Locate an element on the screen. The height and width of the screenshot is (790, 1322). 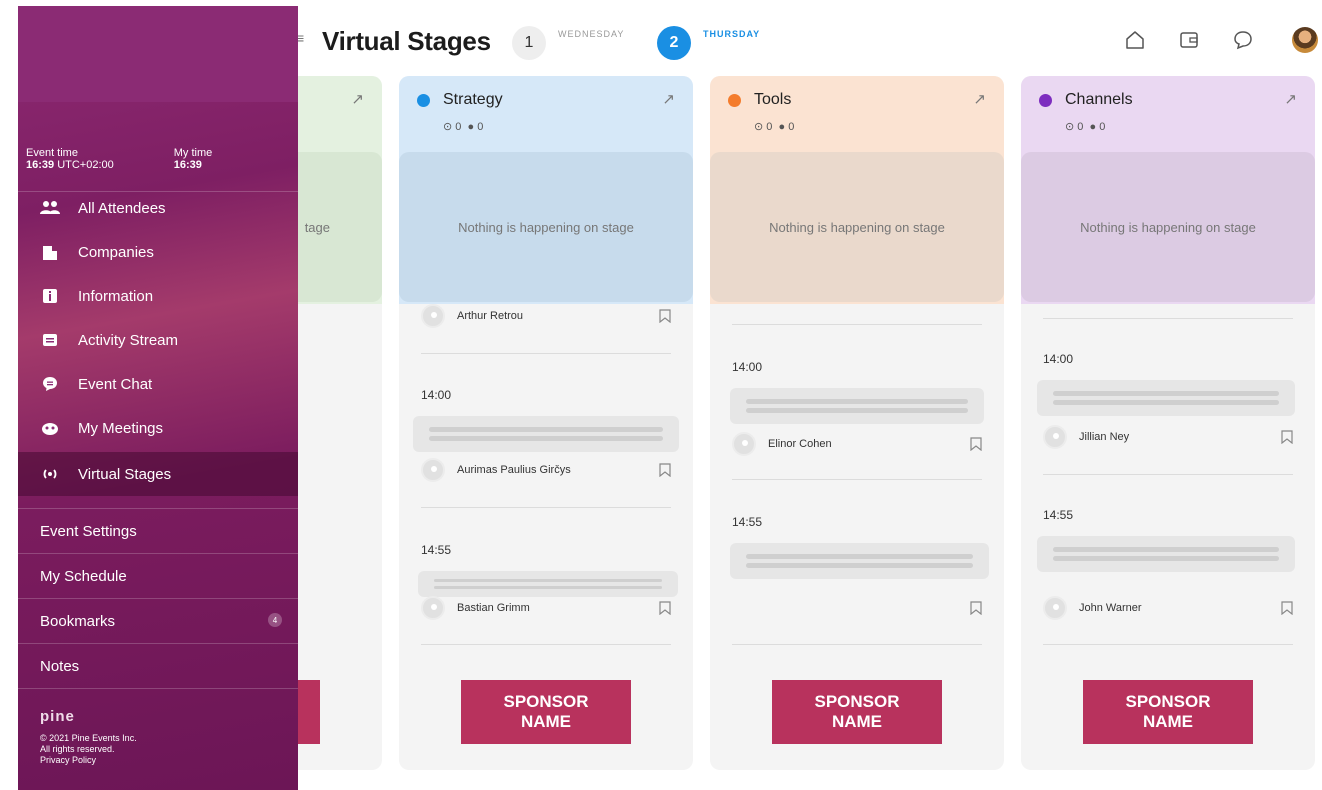
event-time: Event time 16:39 UTC+02:00 is located at coordinates (70, 159).